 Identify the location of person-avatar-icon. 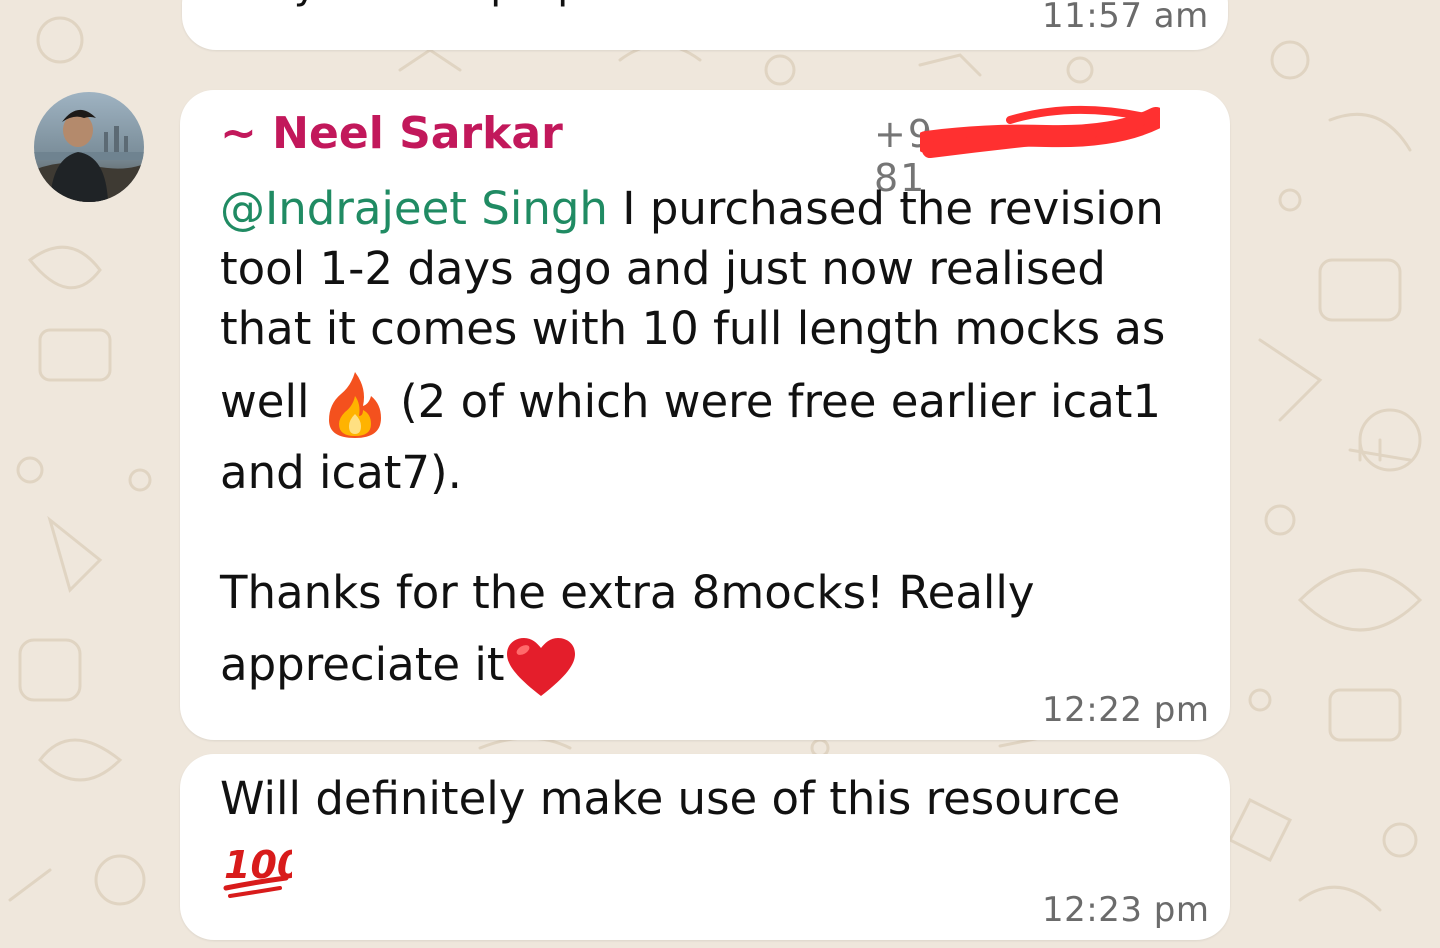
(89, 147).